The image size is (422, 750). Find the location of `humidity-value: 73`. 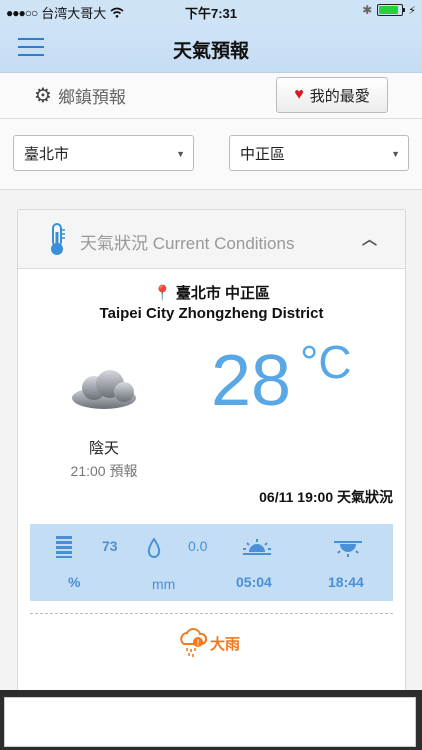

humidity-value: 73 is located at coordinates (110, 546).